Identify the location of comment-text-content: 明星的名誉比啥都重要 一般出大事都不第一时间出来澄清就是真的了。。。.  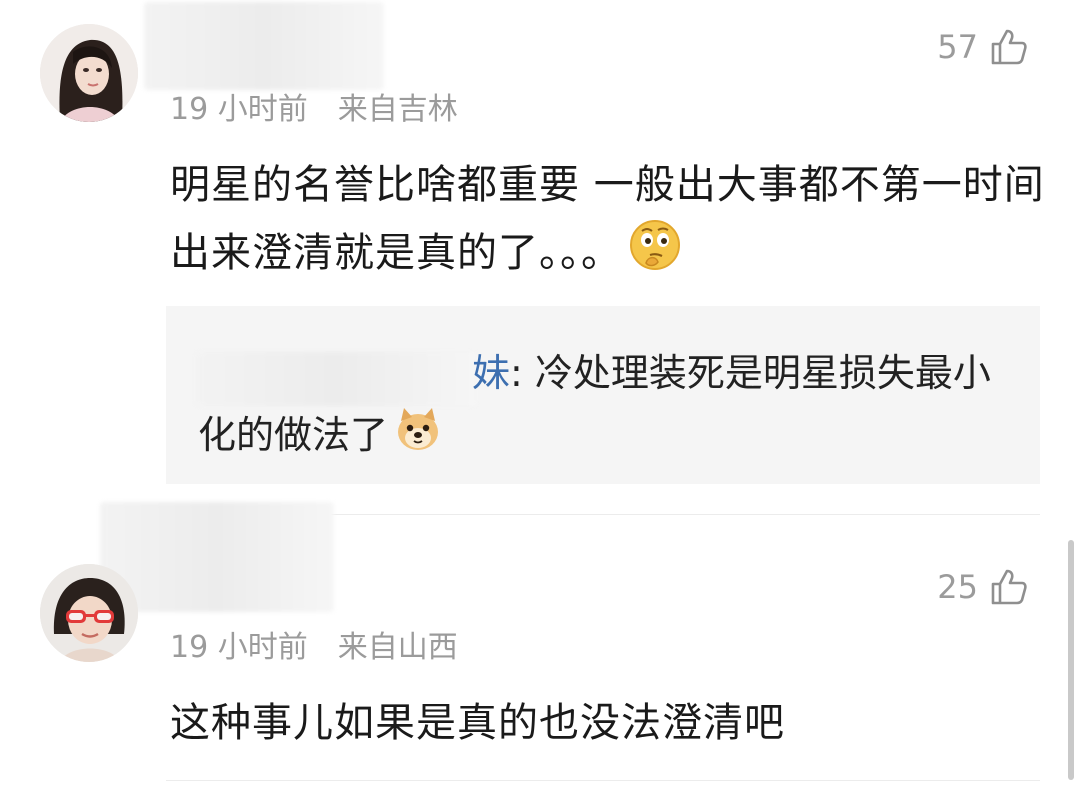
(607, 219).